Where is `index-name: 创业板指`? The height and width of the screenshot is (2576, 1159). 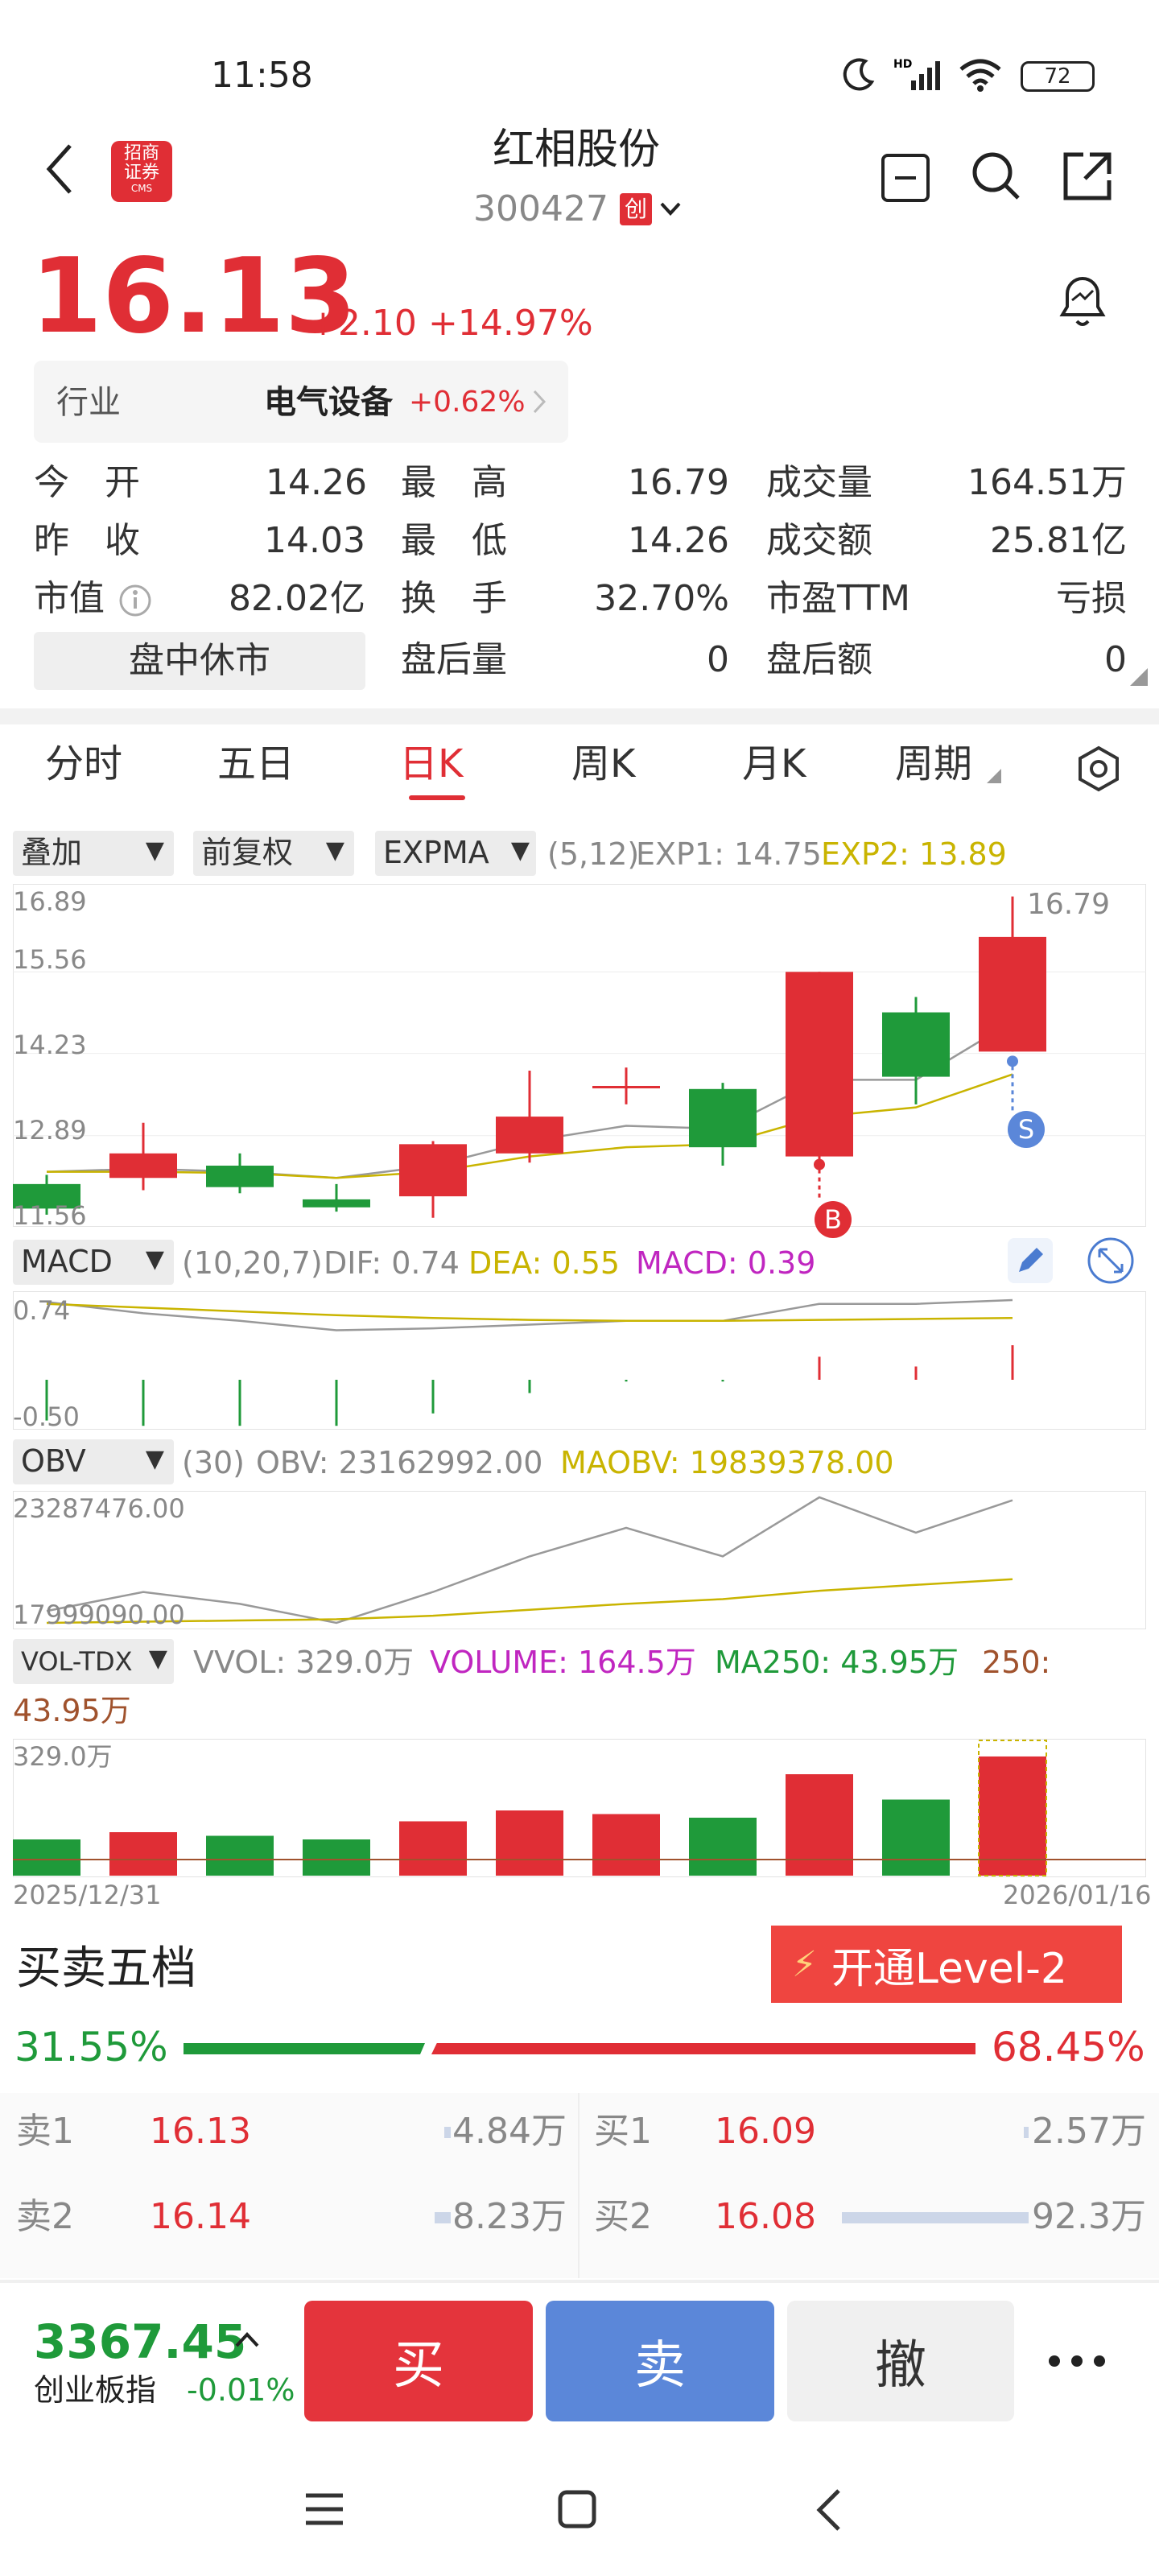
index-name: 创业板指 is located at coordinates (95, 2390).